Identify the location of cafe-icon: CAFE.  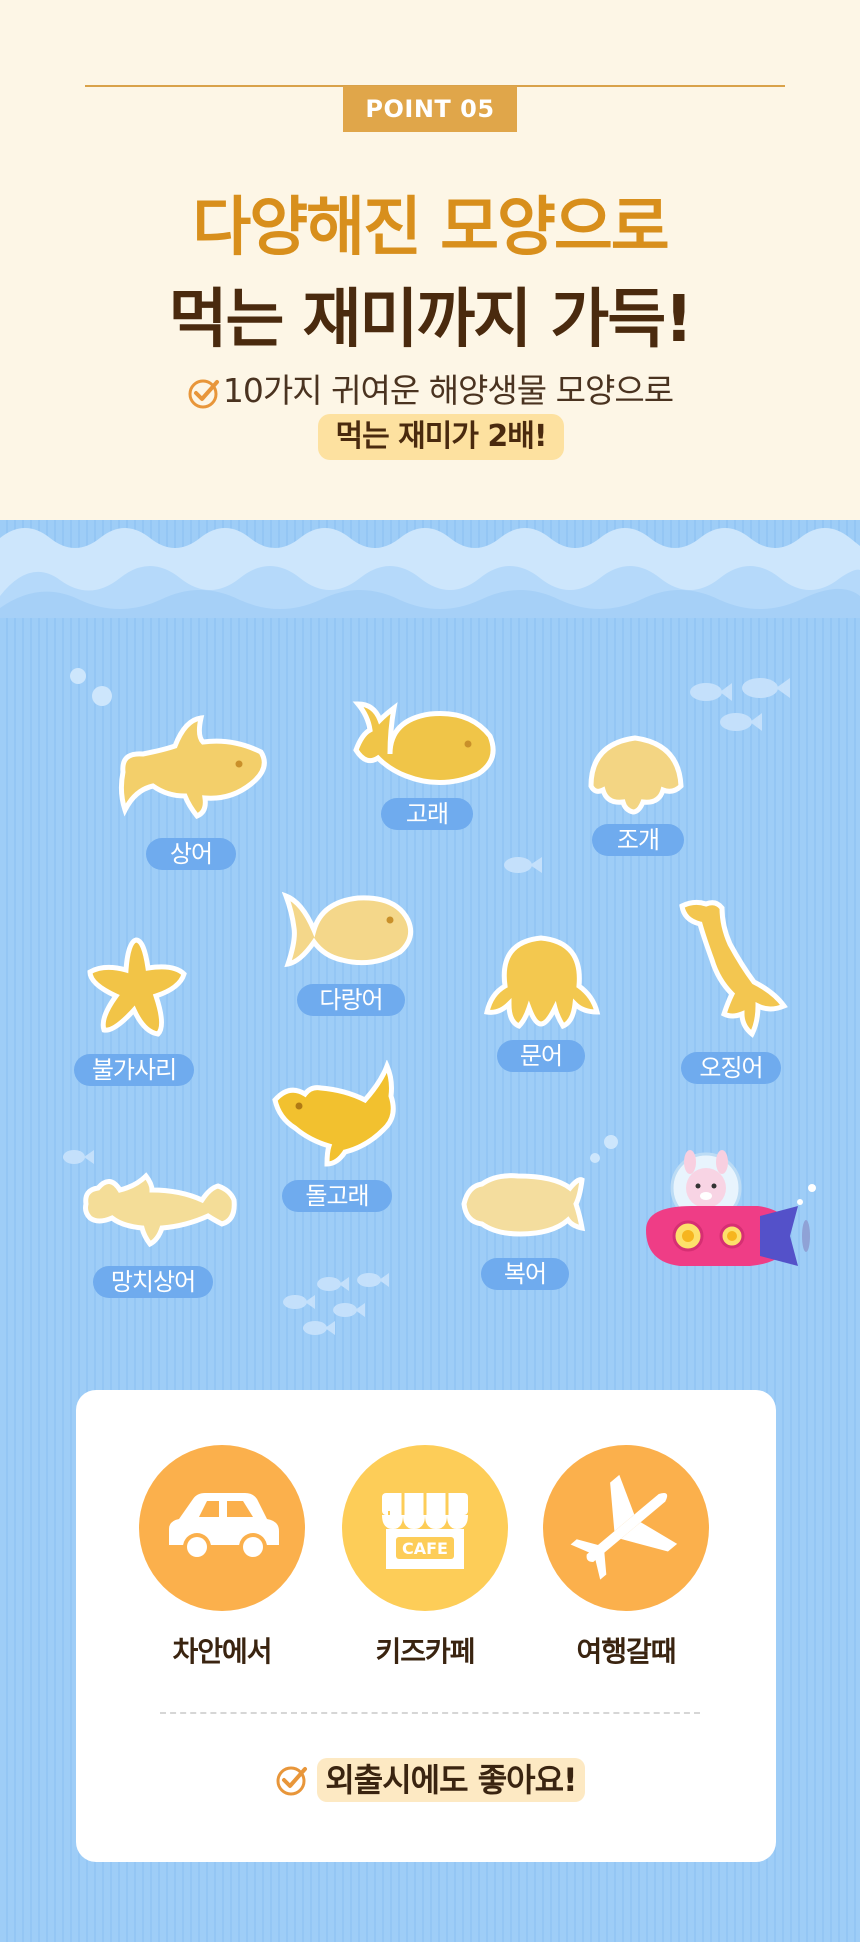
(425, 1531).